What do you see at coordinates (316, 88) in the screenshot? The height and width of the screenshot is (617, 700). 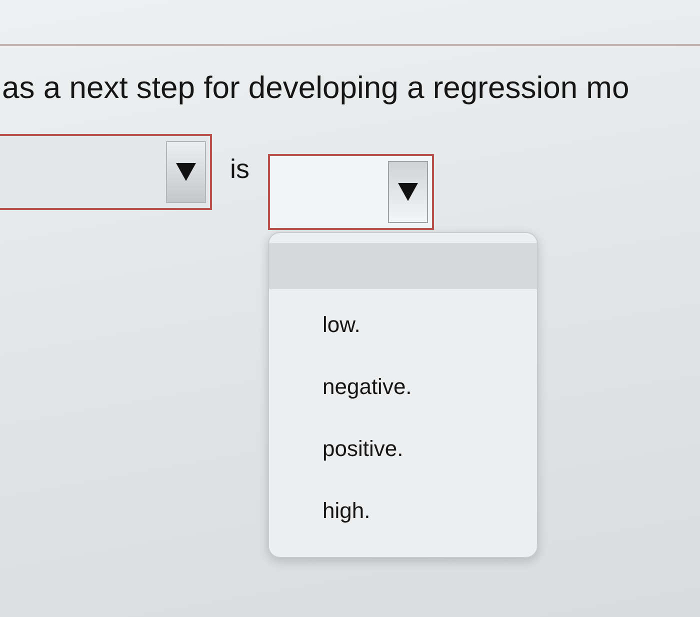 I see `question-text: as a next step for developing a regression mo` at bounding box center [316, 88].